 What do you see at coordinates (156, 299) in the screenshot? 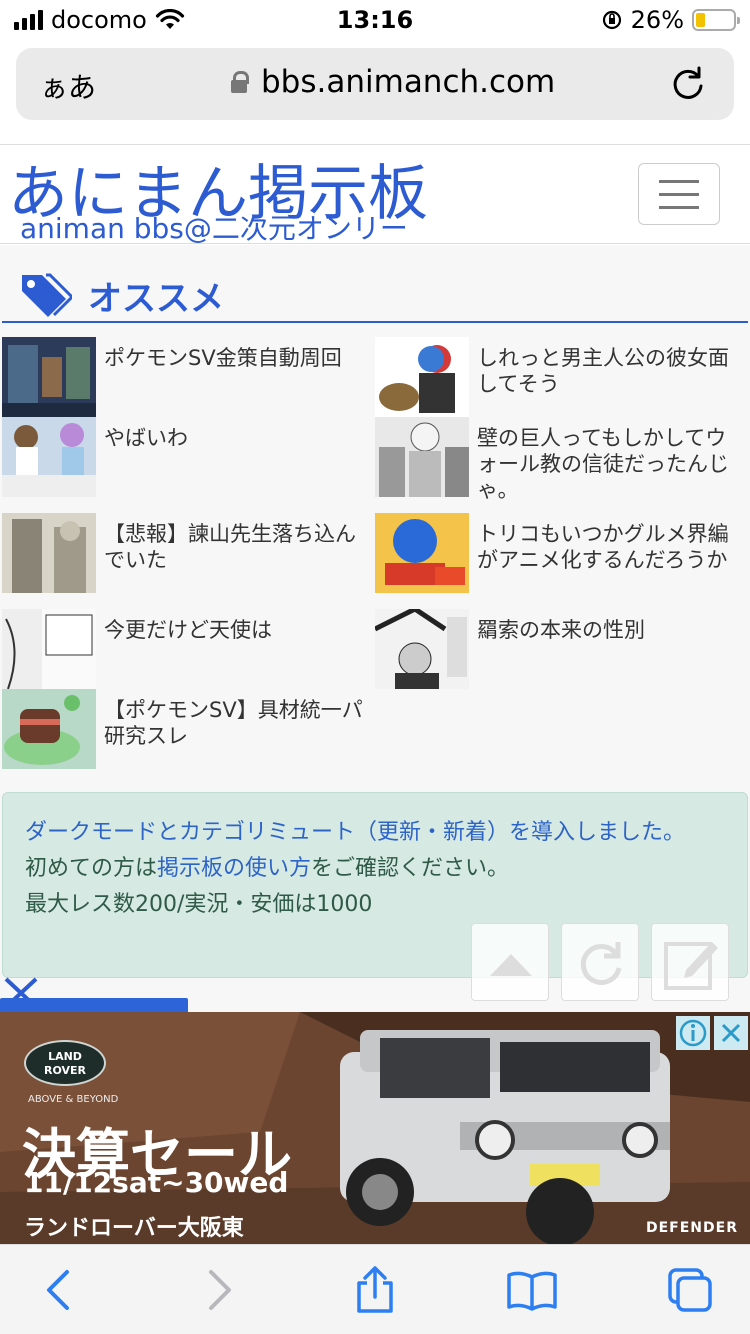
I see `section-title: オススメ` at bounding box center [156, 299].